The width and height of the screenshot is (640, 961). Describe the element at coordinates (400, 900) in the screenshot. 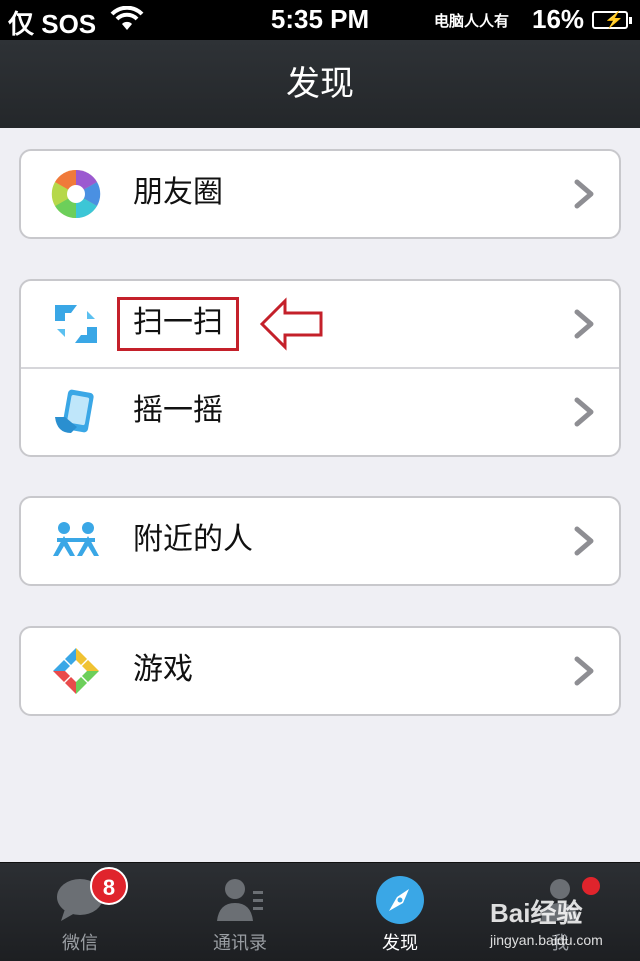

I see `compass-icon` at that location.